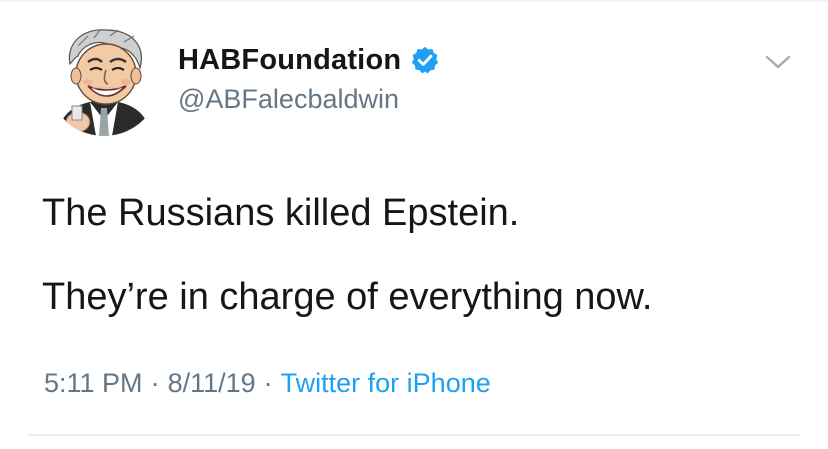  I want to click on author-row: HABFoundation, so click(309, 60).